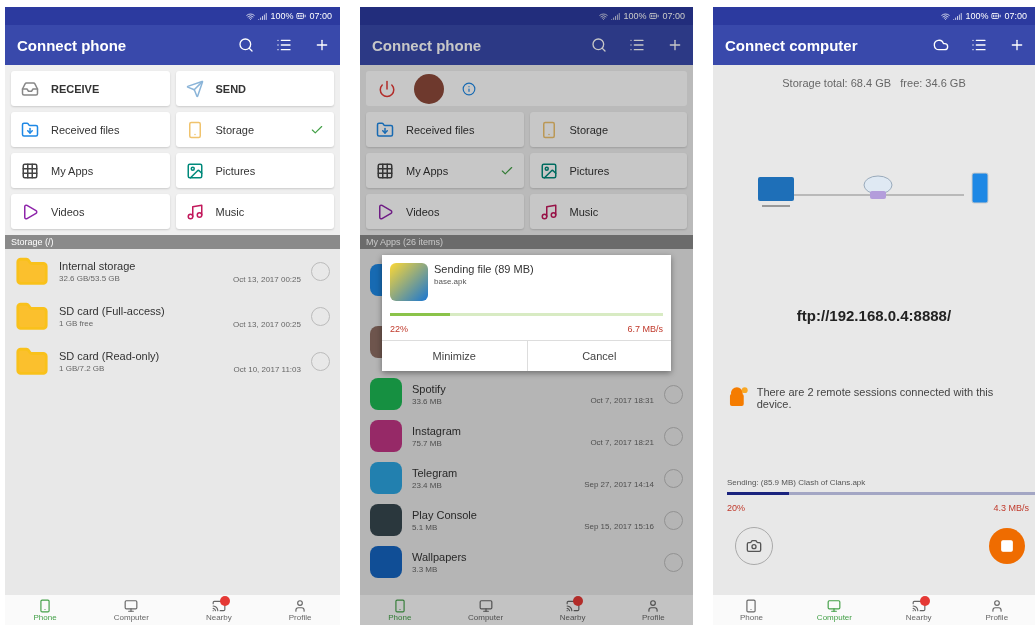 The height and width of the screenshot is (625, 1035). Describe the element at coordinates (619, 484) in the screenshot. I see `item-date: Sep 27, 2017 14:14` at that location.